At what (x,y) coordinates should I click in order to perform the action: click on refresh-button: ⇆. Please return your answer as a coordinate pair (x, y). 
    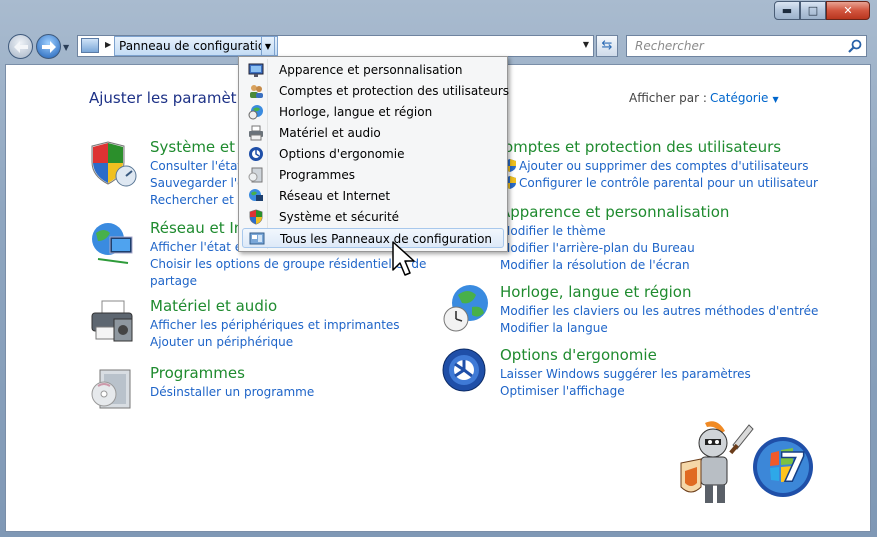
    Looking at the image, I should click on (607, 46).